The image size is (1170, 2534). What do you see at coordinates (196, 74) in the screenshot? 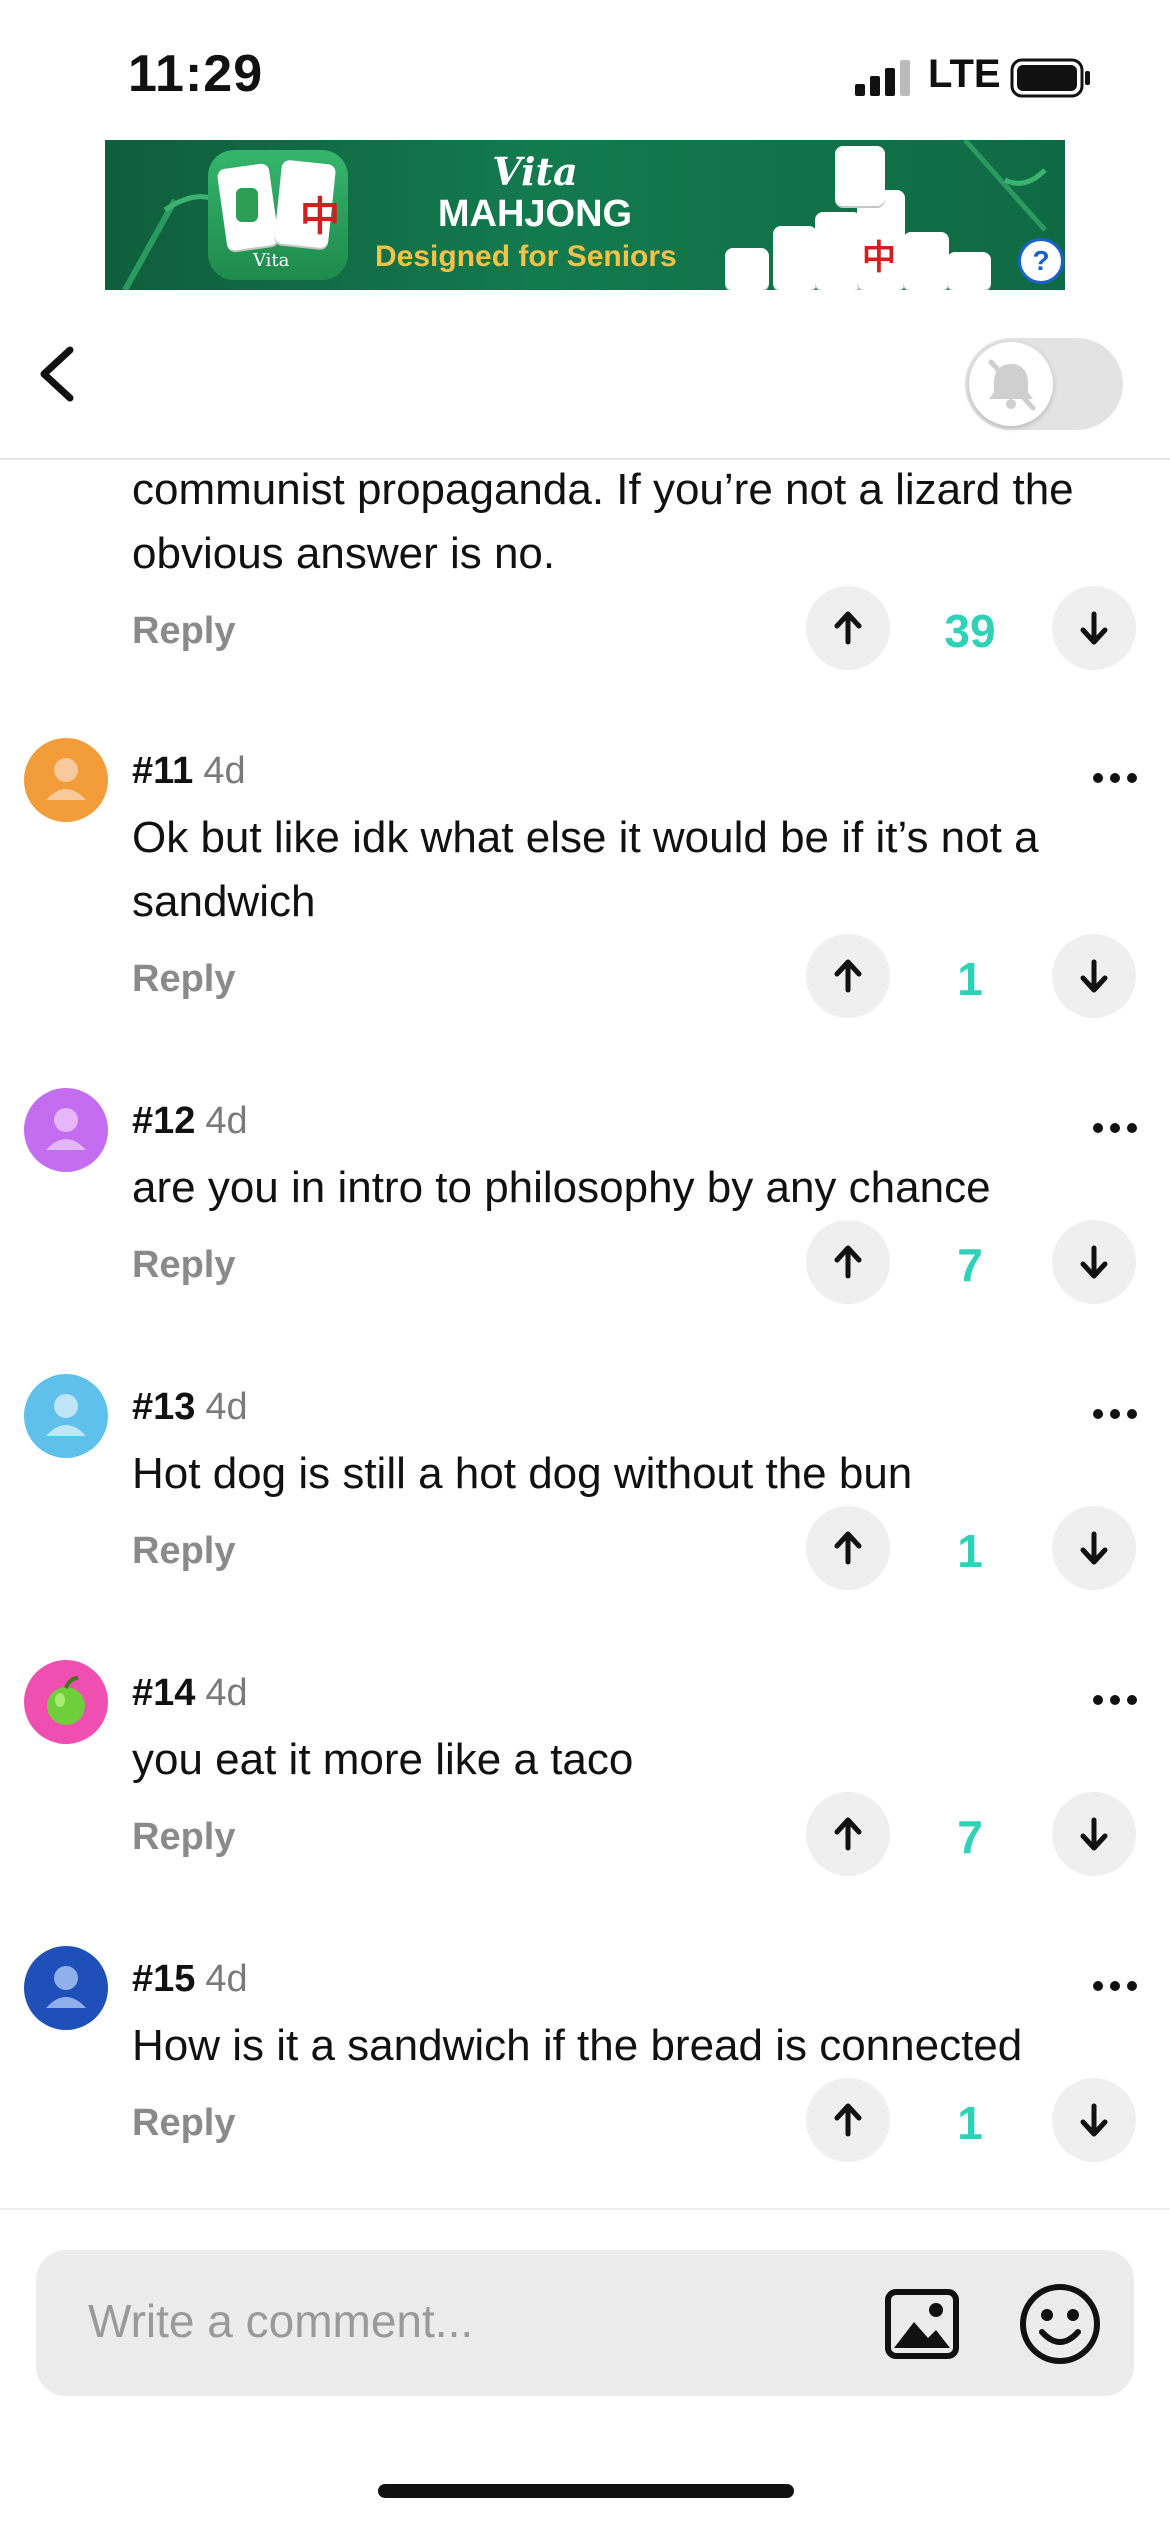
I see `status-time: 11:29` at bounding box center [196, 74].